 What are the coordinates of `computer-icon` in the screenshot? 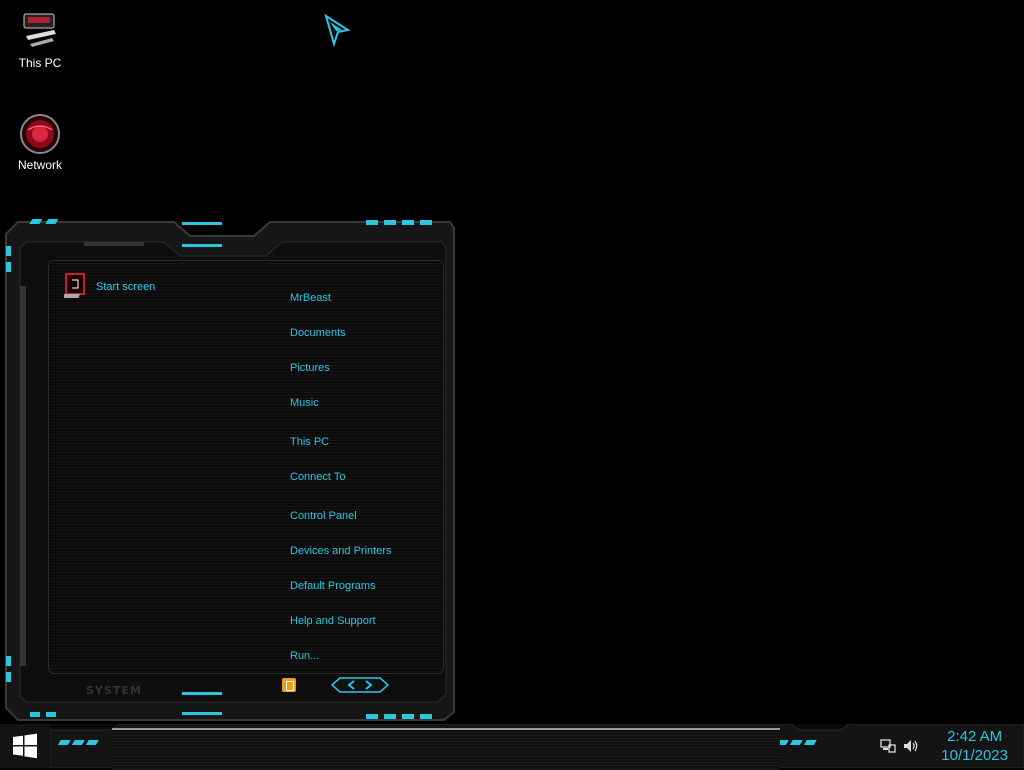 It's located at (40, 32).